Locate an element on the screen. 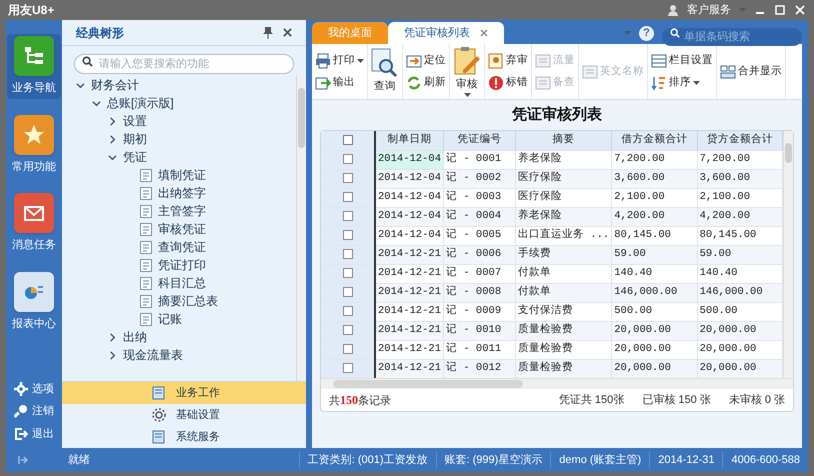 This screenshot has width=814, height=476. panel-title: 经典树形 is located at coordinates (100, 33).